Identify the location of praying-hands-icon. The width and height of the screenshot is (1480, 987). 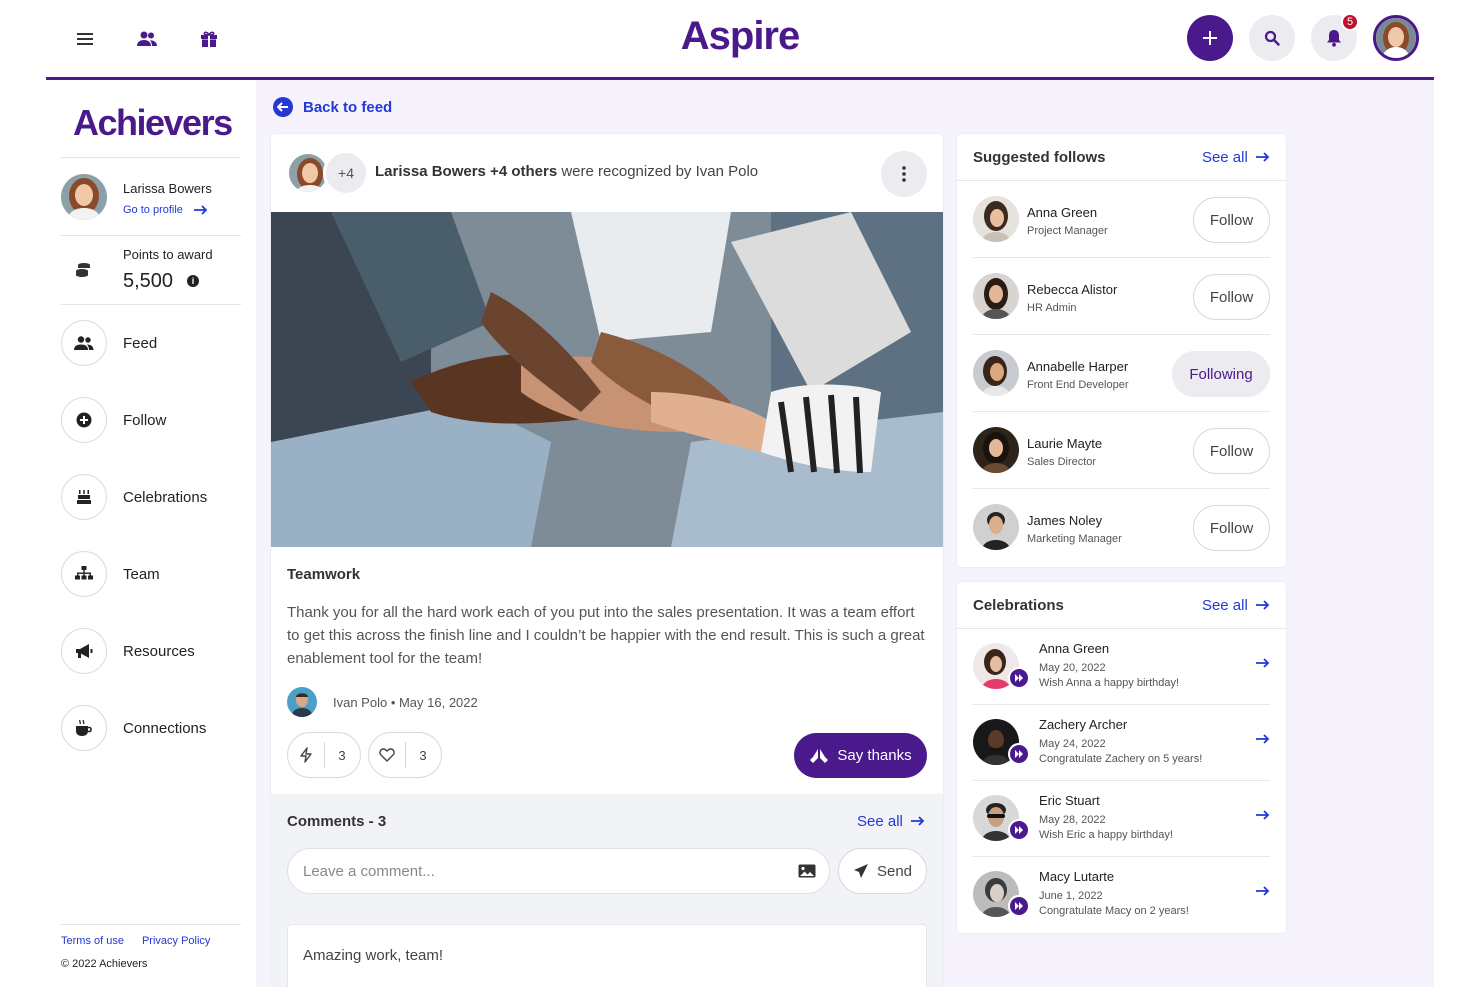
(819, 755).